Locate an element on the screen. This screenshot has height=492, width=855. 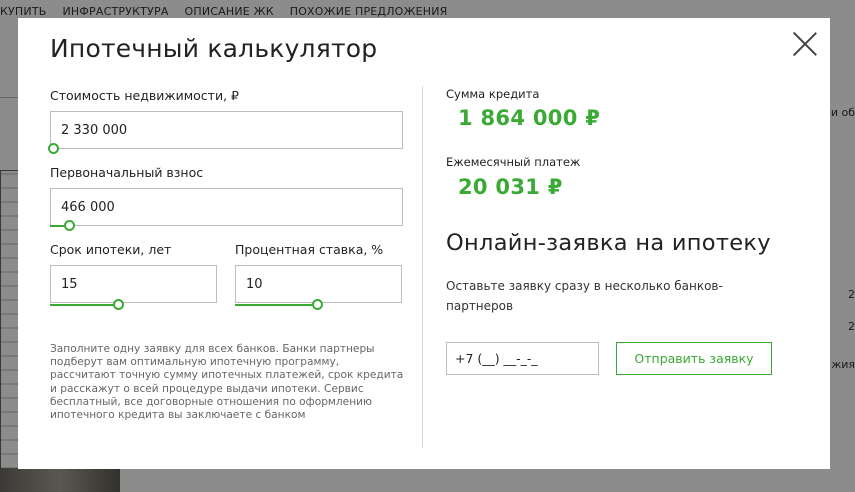
phone-input: +7 (__) __-_-_ is located at coordinates (522, 358).